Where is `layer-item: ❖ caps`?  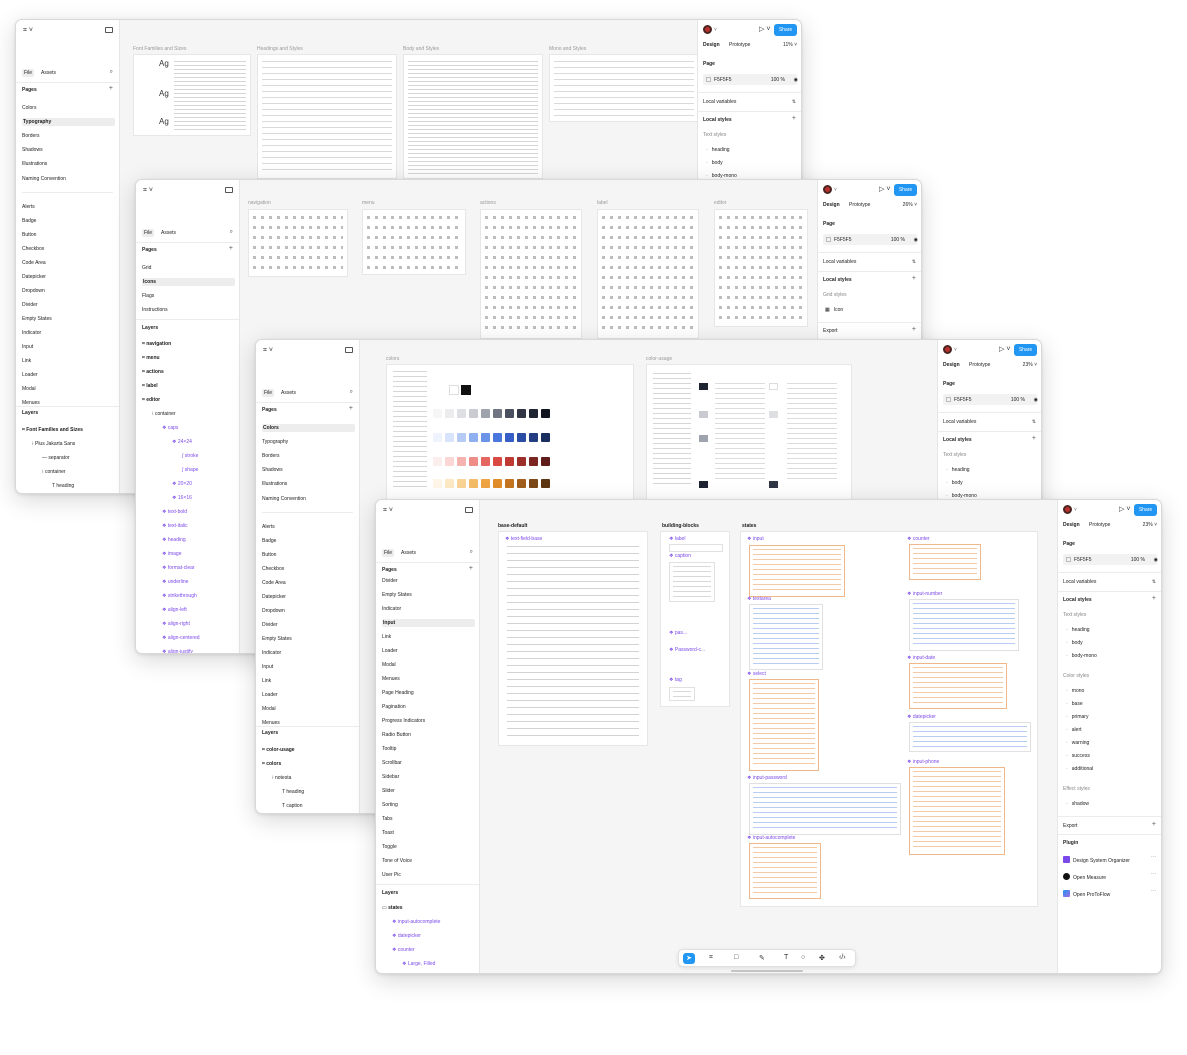 layer-item: ❖ caps is located at coordinates (188, 428).